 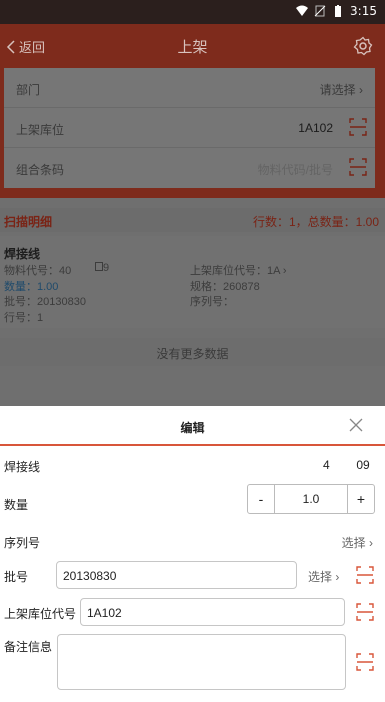 What do you see at coordinates (40, 130) in the screenshot?
I see `location-label: 上架库位` at bounding box center [40, 130].